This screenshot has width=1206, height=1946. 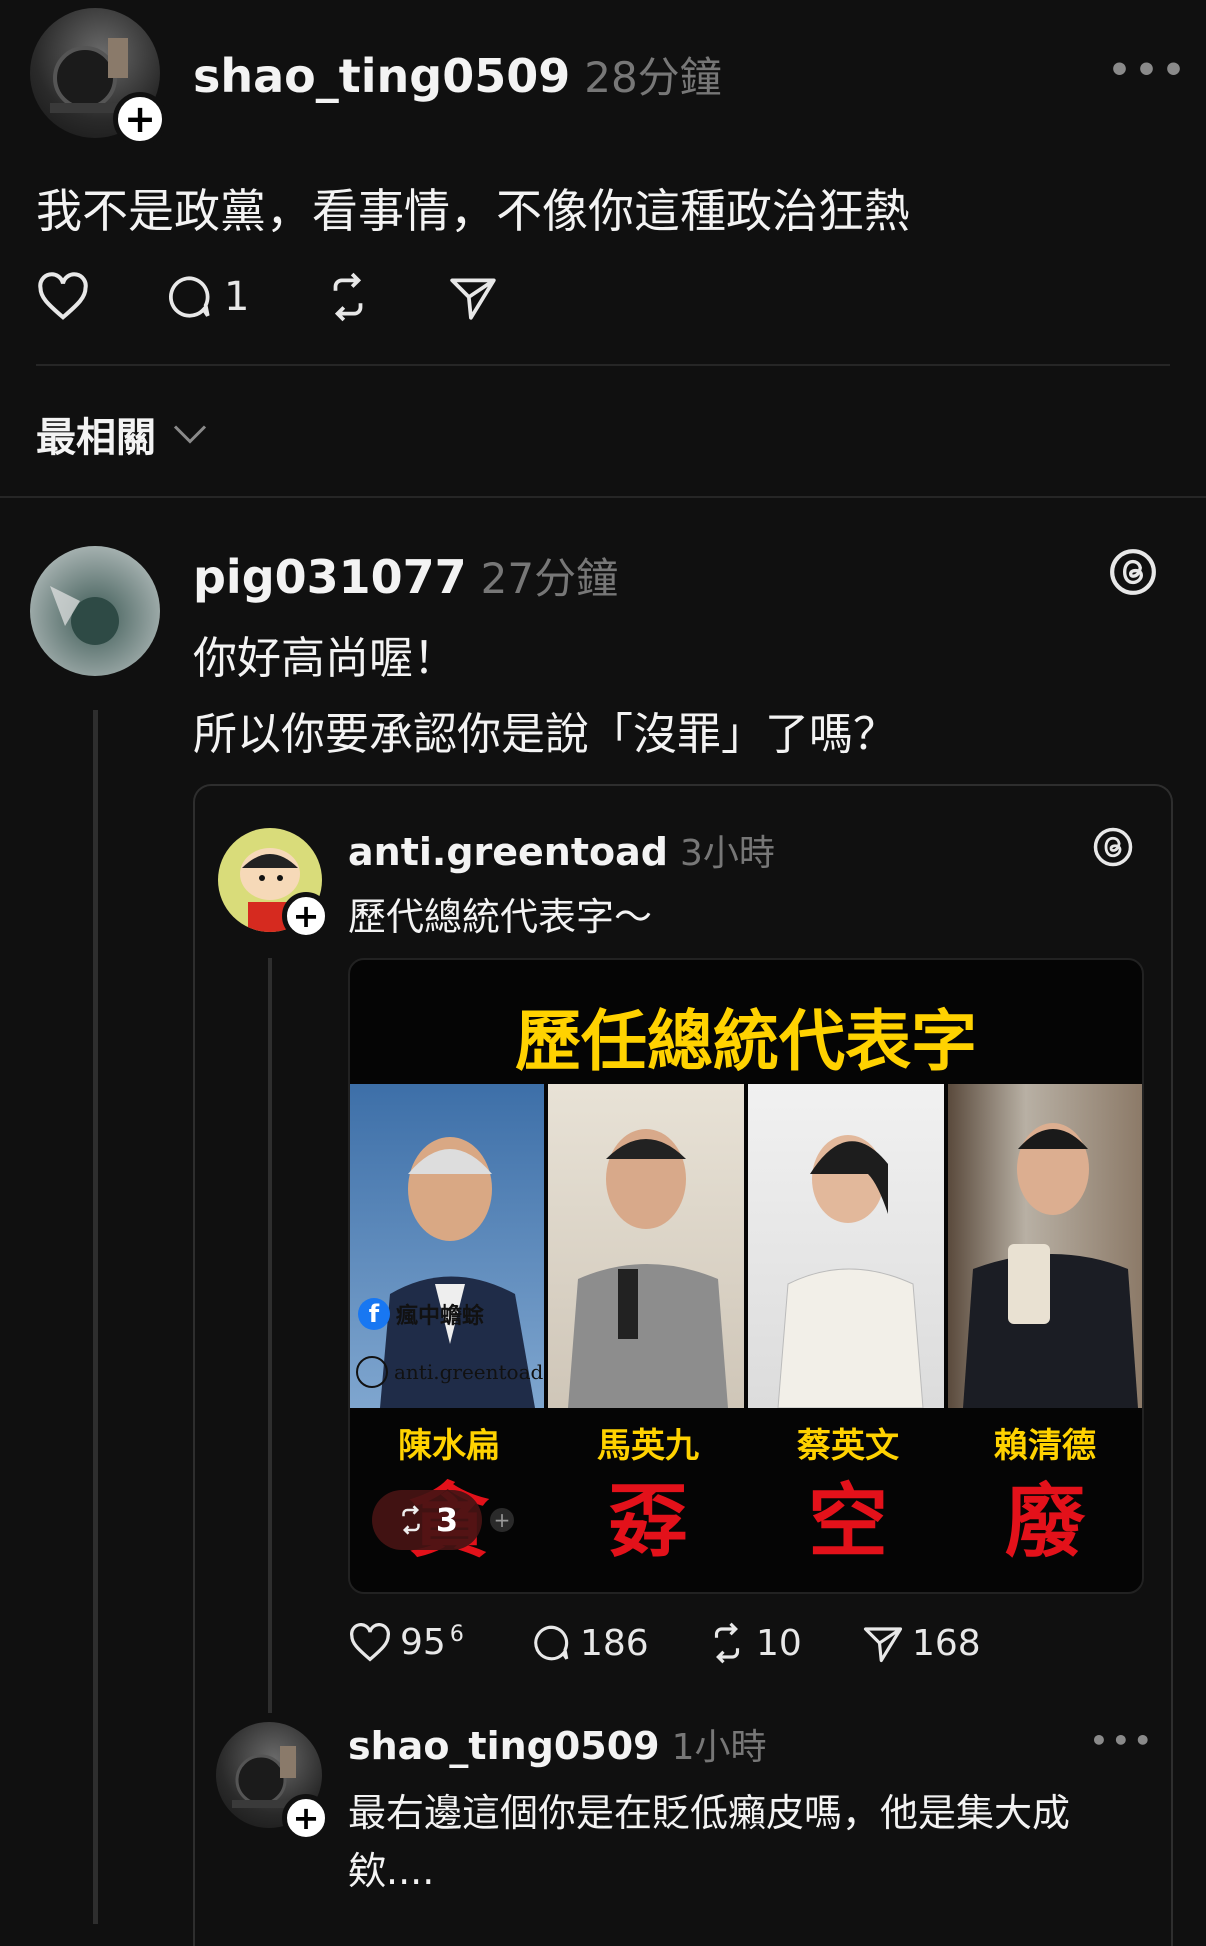 What do you see at coordinates (140, 119) in the screenshot?
I see `follow-plus-button: +` at bounding box center [140, 119].